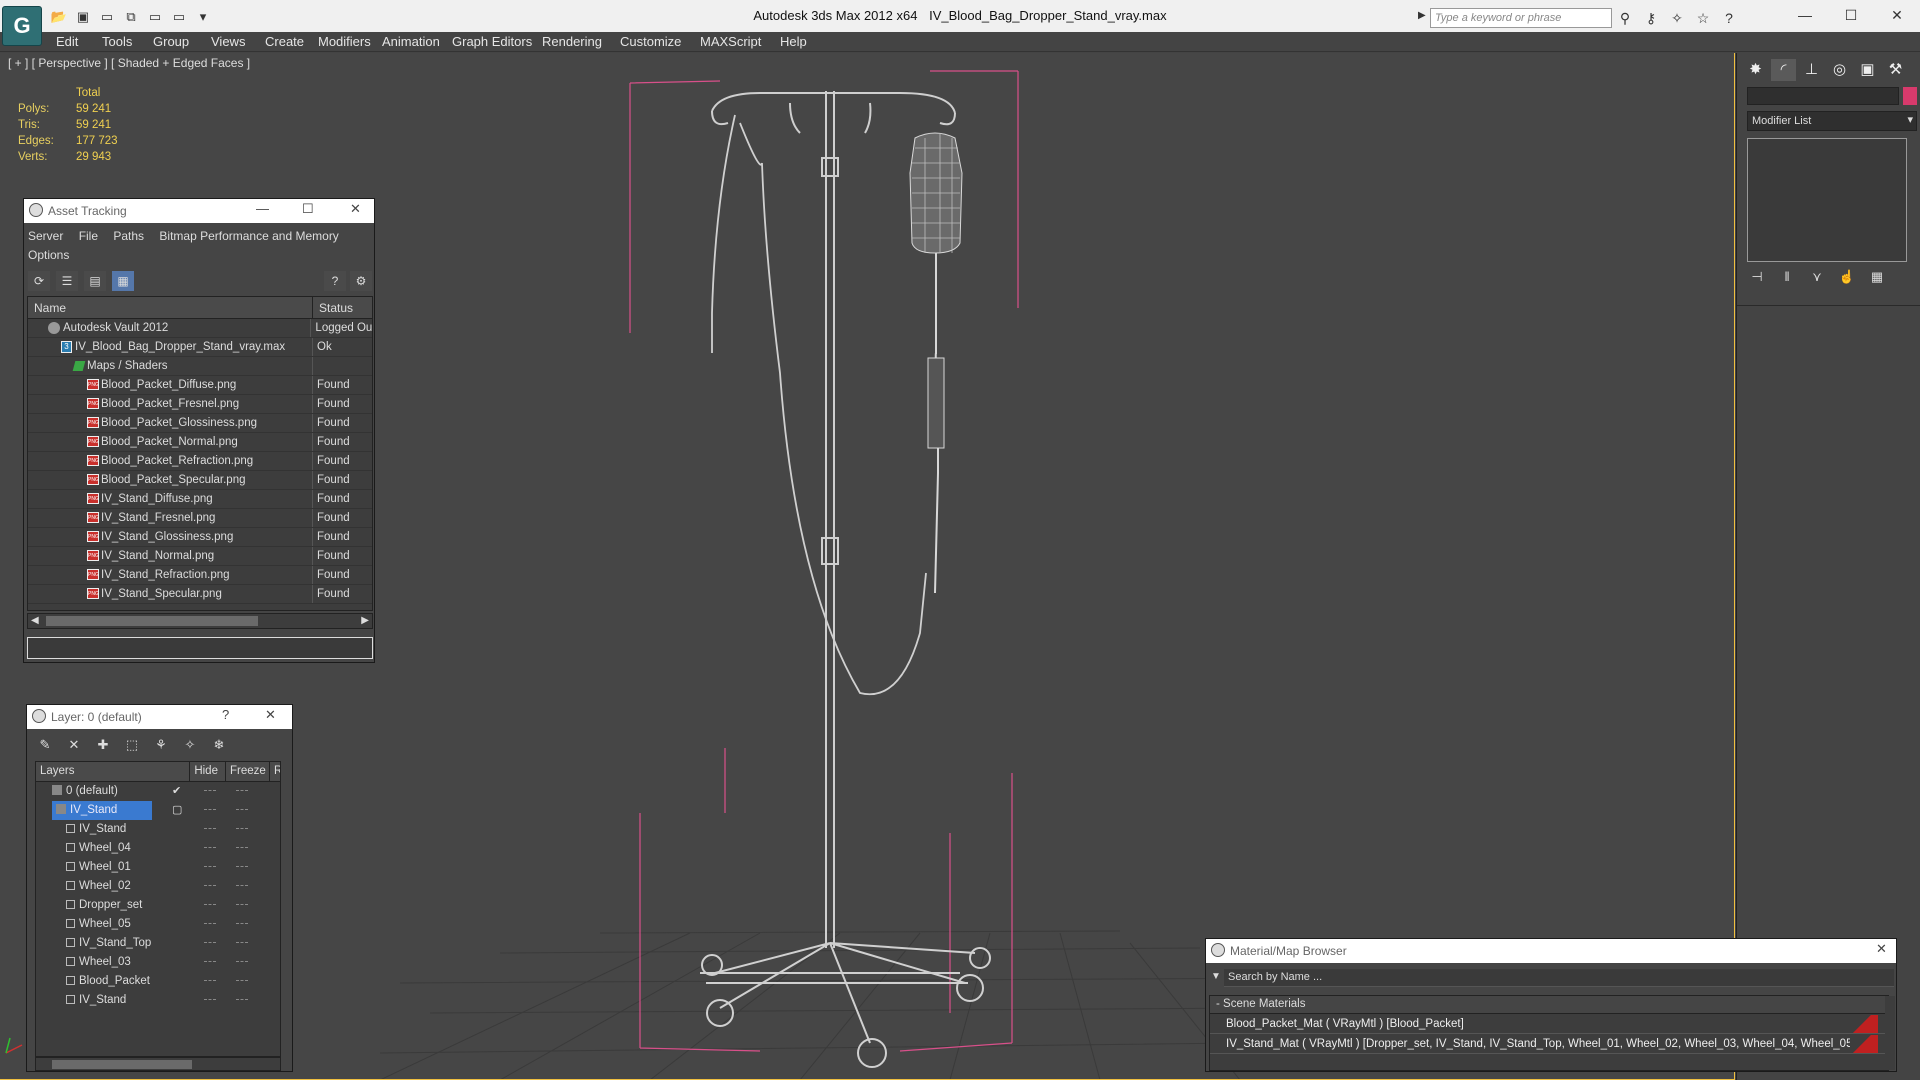 This screenshot has height=1080, width=1920. Describe the element at coordinates (365, 620) in the screenshot. I see `scroll-right-icon: ▶` at that location.